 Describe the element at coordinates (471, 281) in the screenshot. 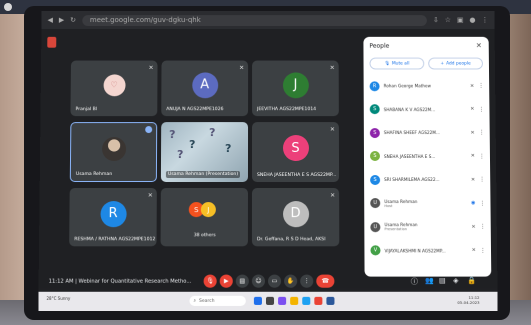

I see `lock-icon: 🔒` at that location.